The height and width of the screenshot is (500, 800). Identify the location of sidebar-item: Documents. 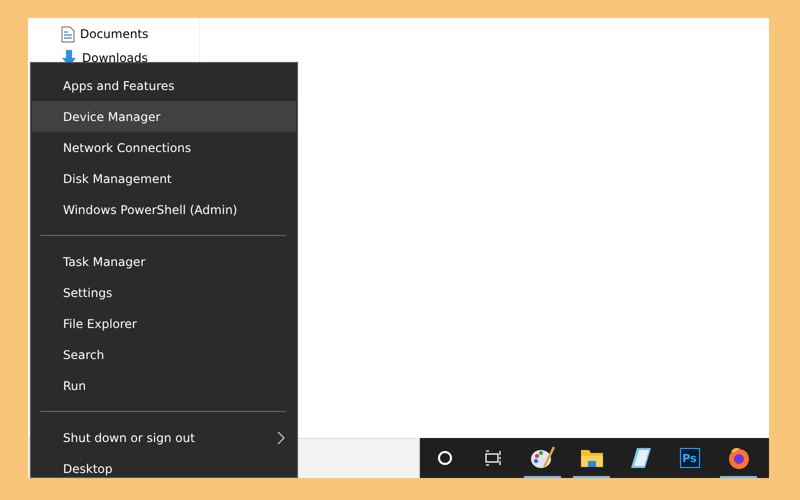
(114, 34).